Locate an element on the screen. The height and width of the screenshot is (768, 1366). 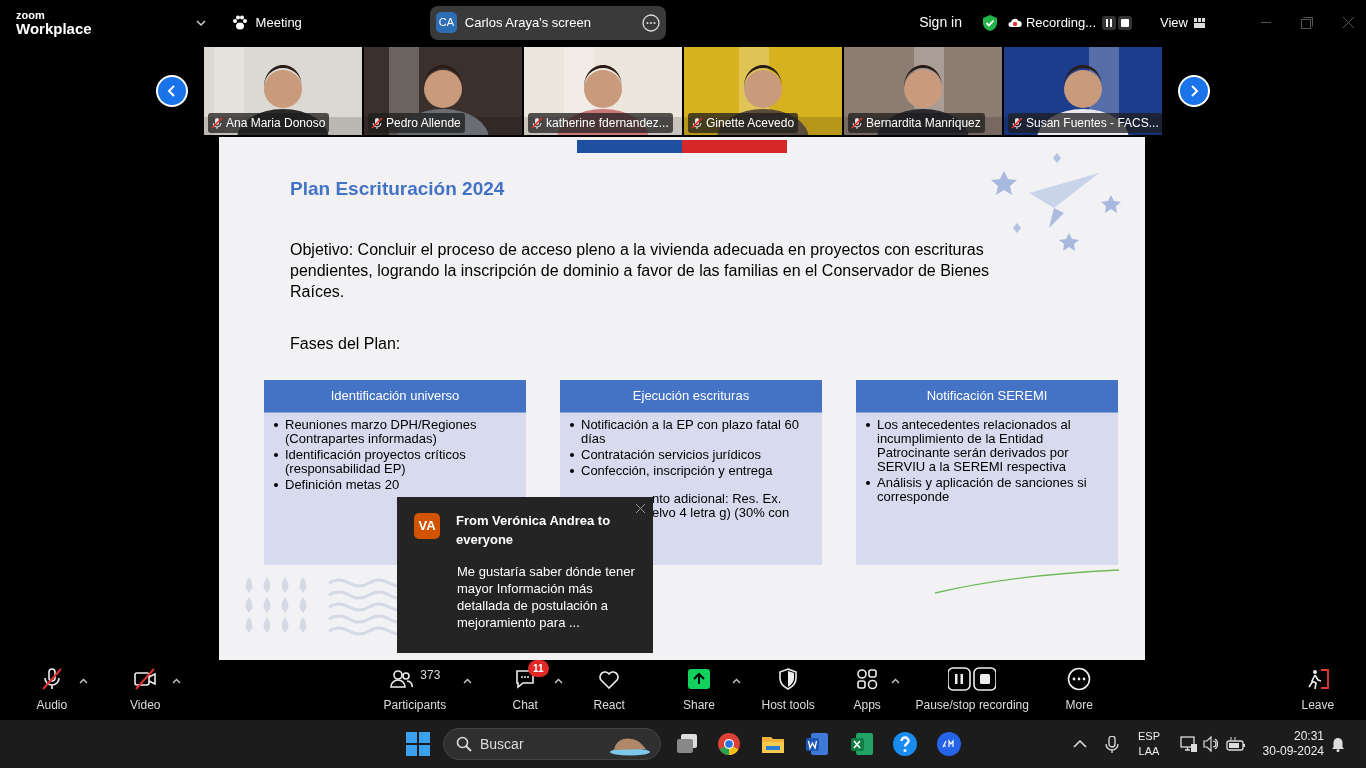
bullet-text: Análisis y aplicación de sanciones si corresponde is located at coordinates (982, 489).